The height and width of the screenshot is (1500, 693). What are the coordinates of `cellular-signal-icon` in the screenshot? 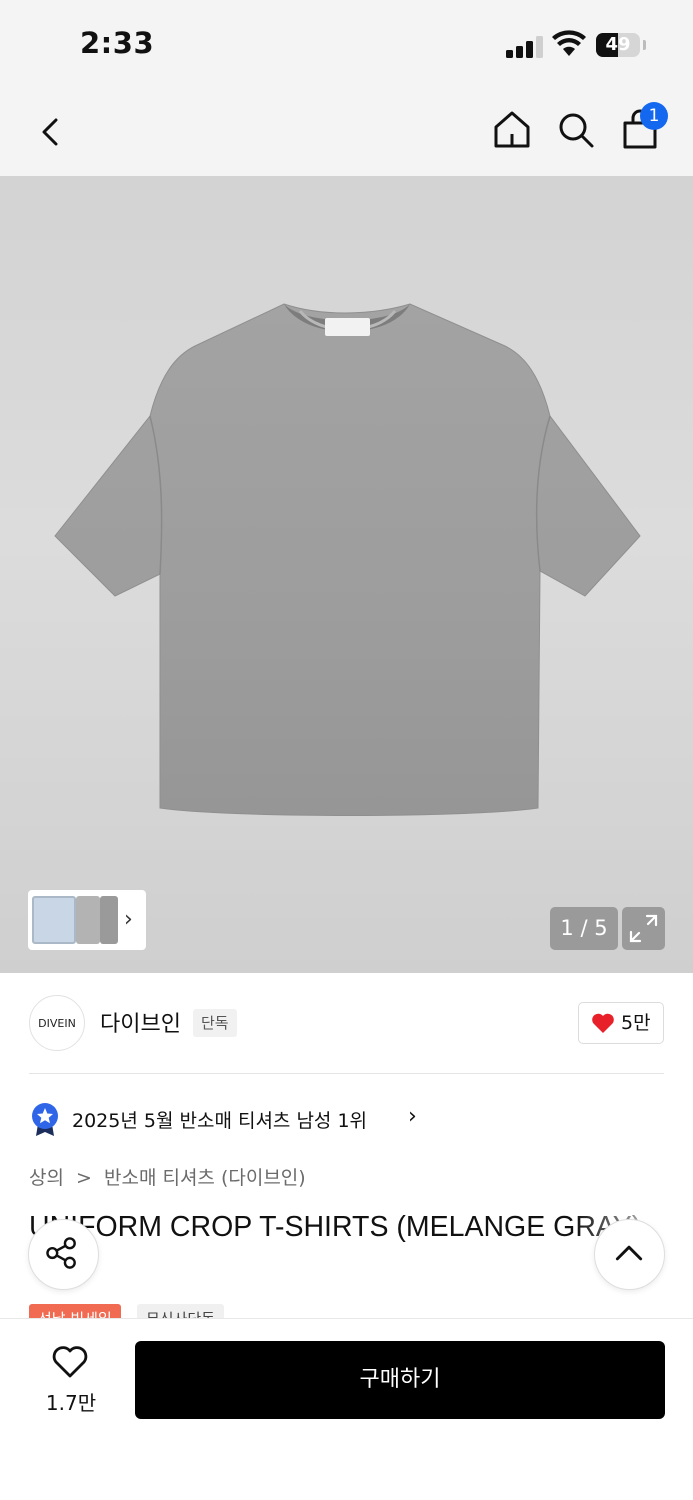 It's located at (525, 47).